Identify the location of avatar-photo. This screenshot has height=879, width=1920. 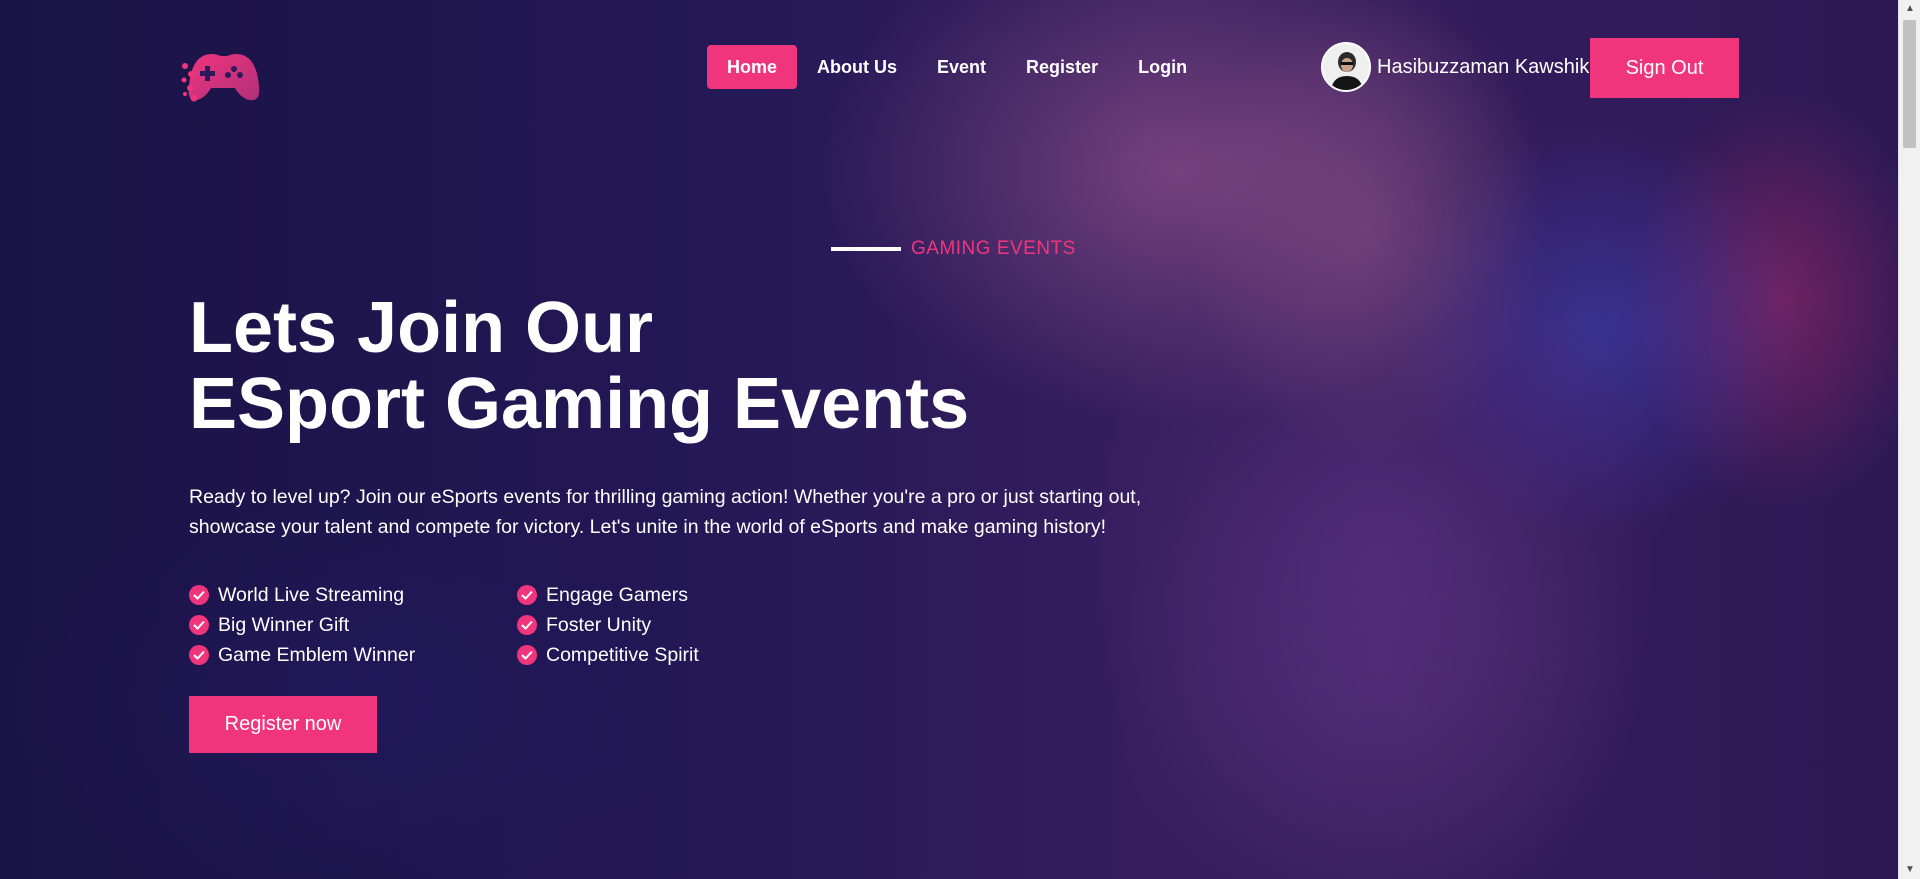
(1346, 67).